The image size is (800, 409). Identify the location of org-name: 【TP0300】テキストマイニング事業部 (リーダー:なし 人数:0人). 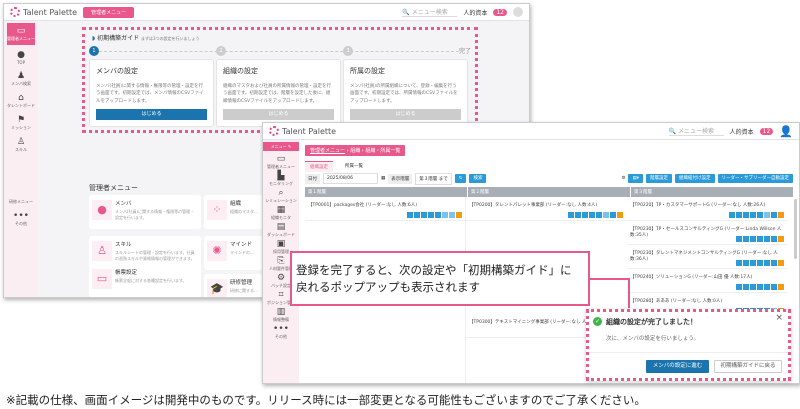
(535, 322).